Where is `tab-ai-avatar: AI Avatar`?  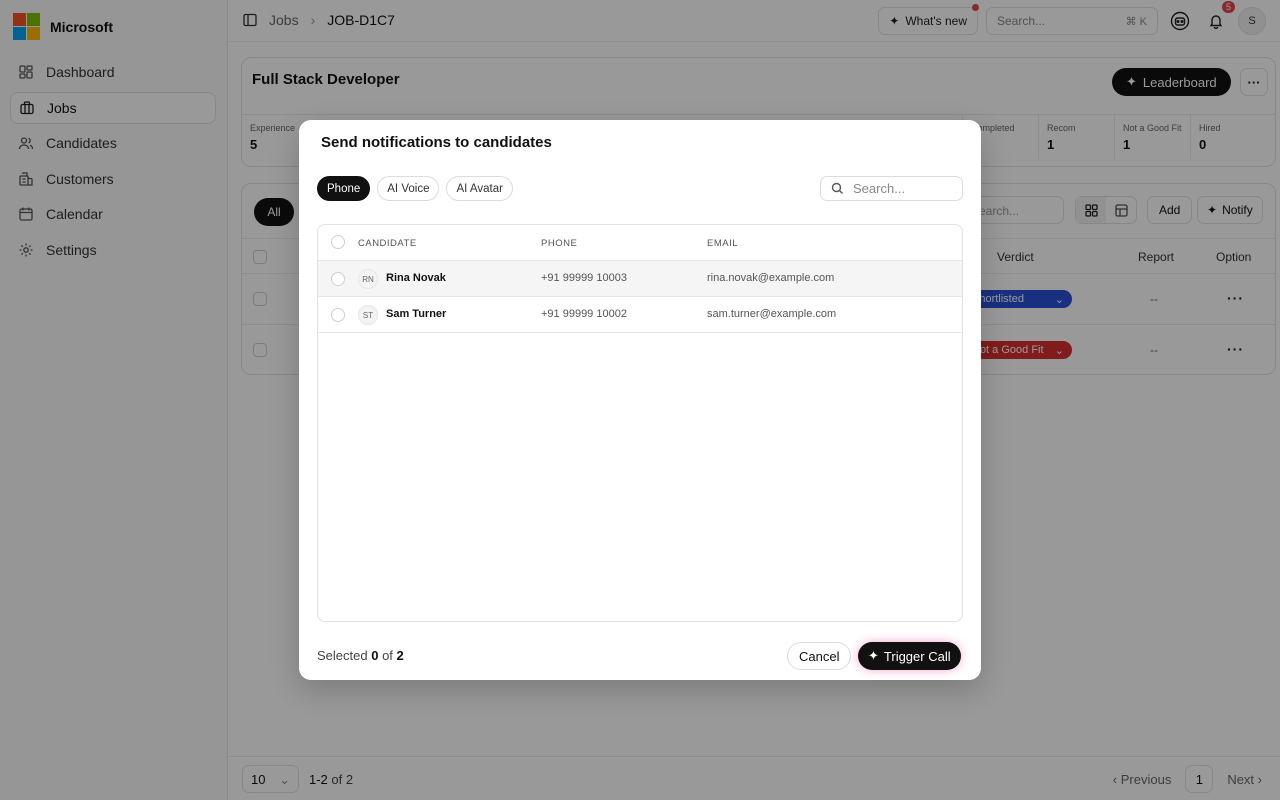
tab-ai-avatar: AI Avatar is located at coordinates (479, 188).